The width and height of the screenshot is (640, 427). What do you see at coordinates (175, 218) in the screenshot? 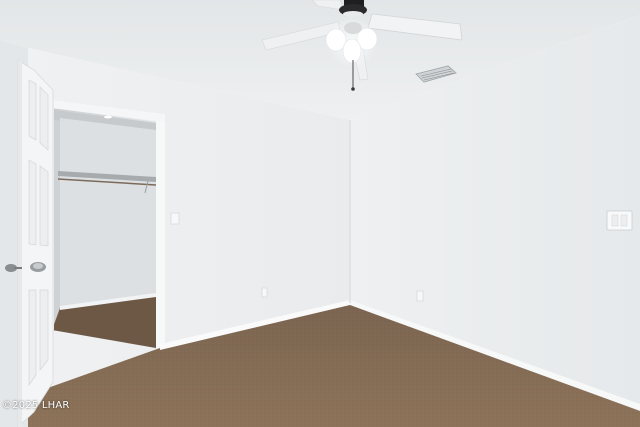
I see `light-switch` at bounding box center [175, 218].